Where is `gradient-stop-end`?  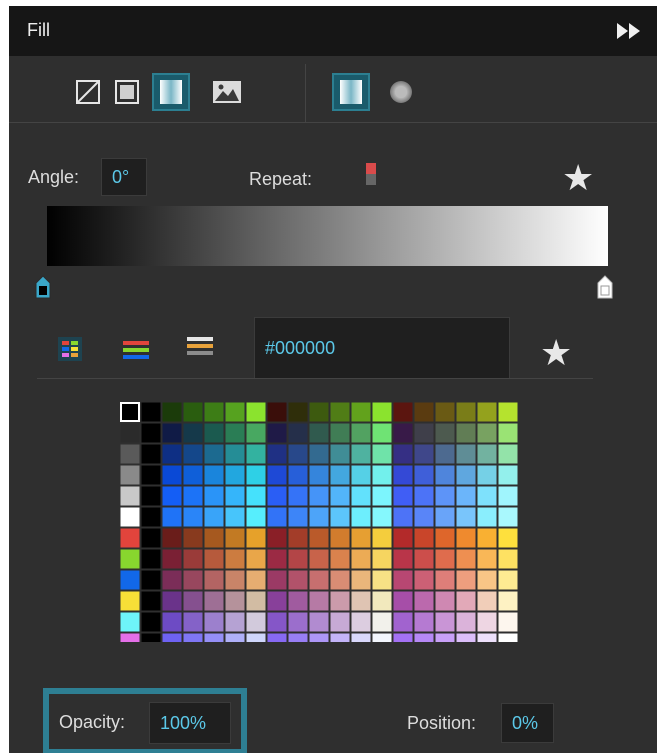
gradient-stop-end is located at coordinates (605, 287).